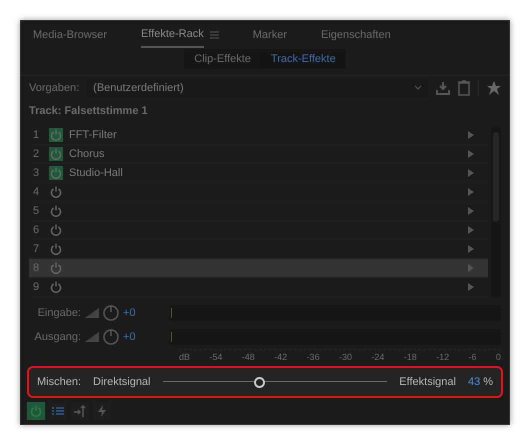  Describe the element at coordinates (88, 111) in the screenshot. I see `track-name: Track: Falsettstimme 1` at that location.